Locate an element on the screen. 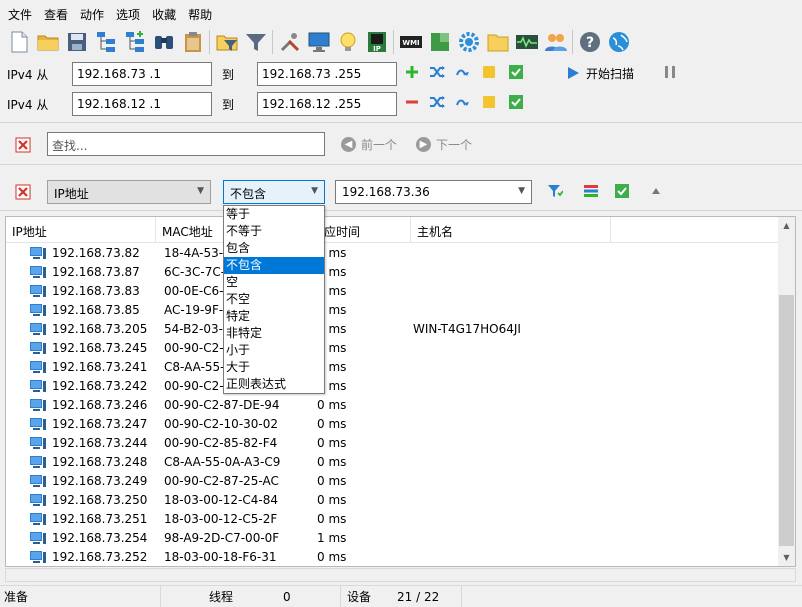  globe-icon is located at coordinates (618, 42).